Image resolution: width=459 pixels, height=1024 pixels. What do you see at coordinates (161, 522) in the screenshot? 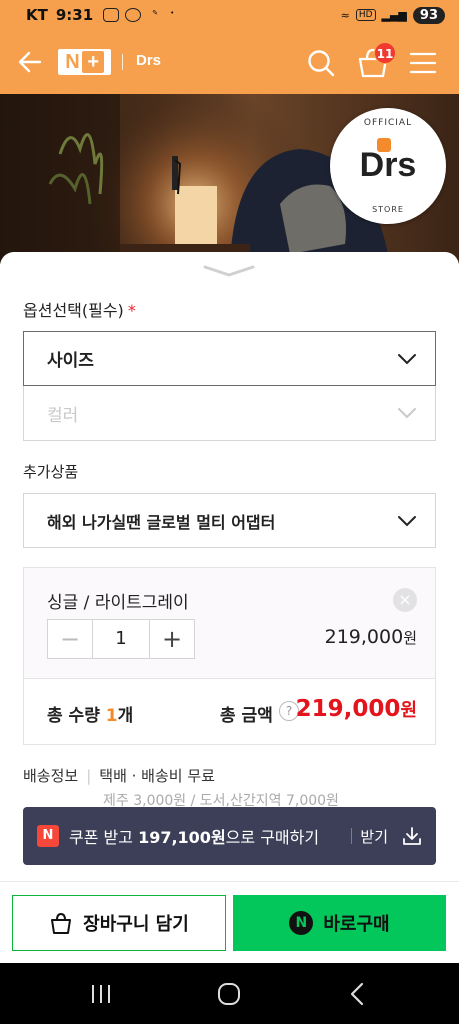
I see `addon-select-label: 해외 나가실땐 글로벌 멀티 어댑터` at bounding box center [161, 522].